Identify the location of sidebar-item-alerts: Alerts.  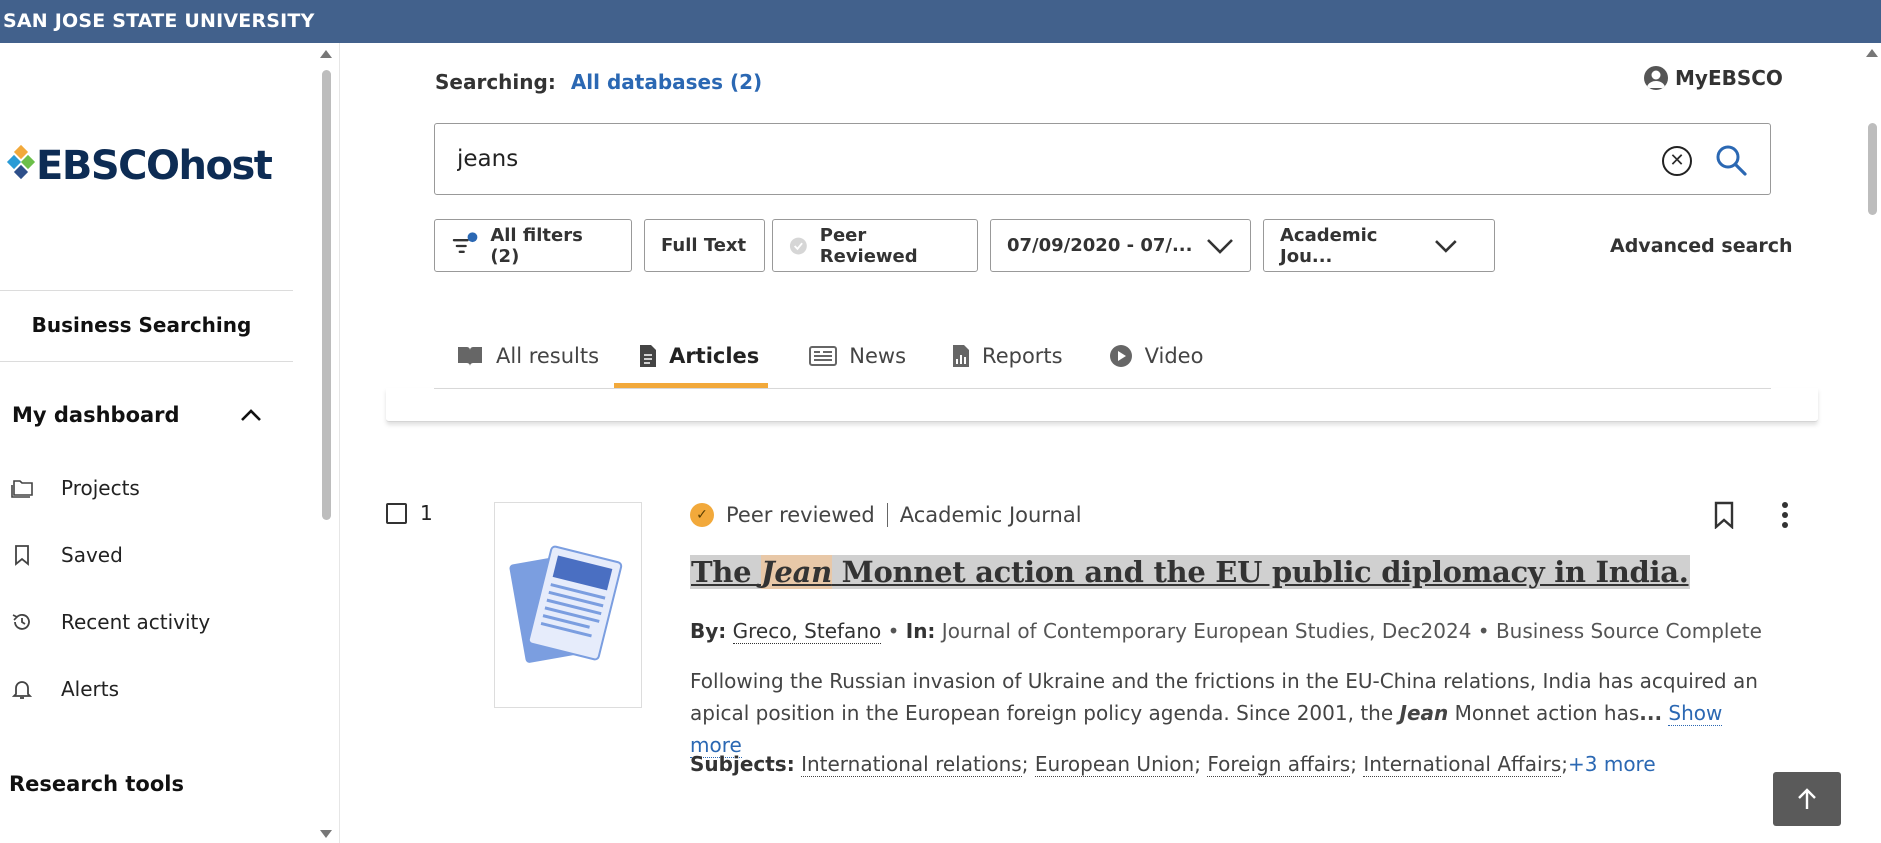
(64, 689).